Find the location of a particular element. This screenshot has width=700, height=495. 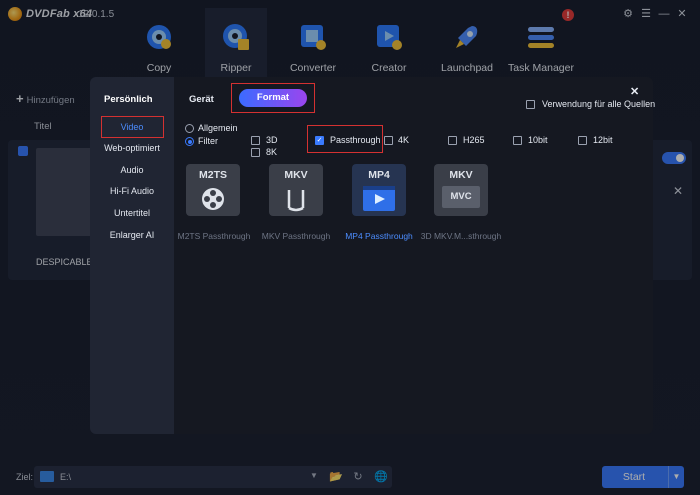

checkbox-3d-label: 3D is located at coordinates (272, 140).